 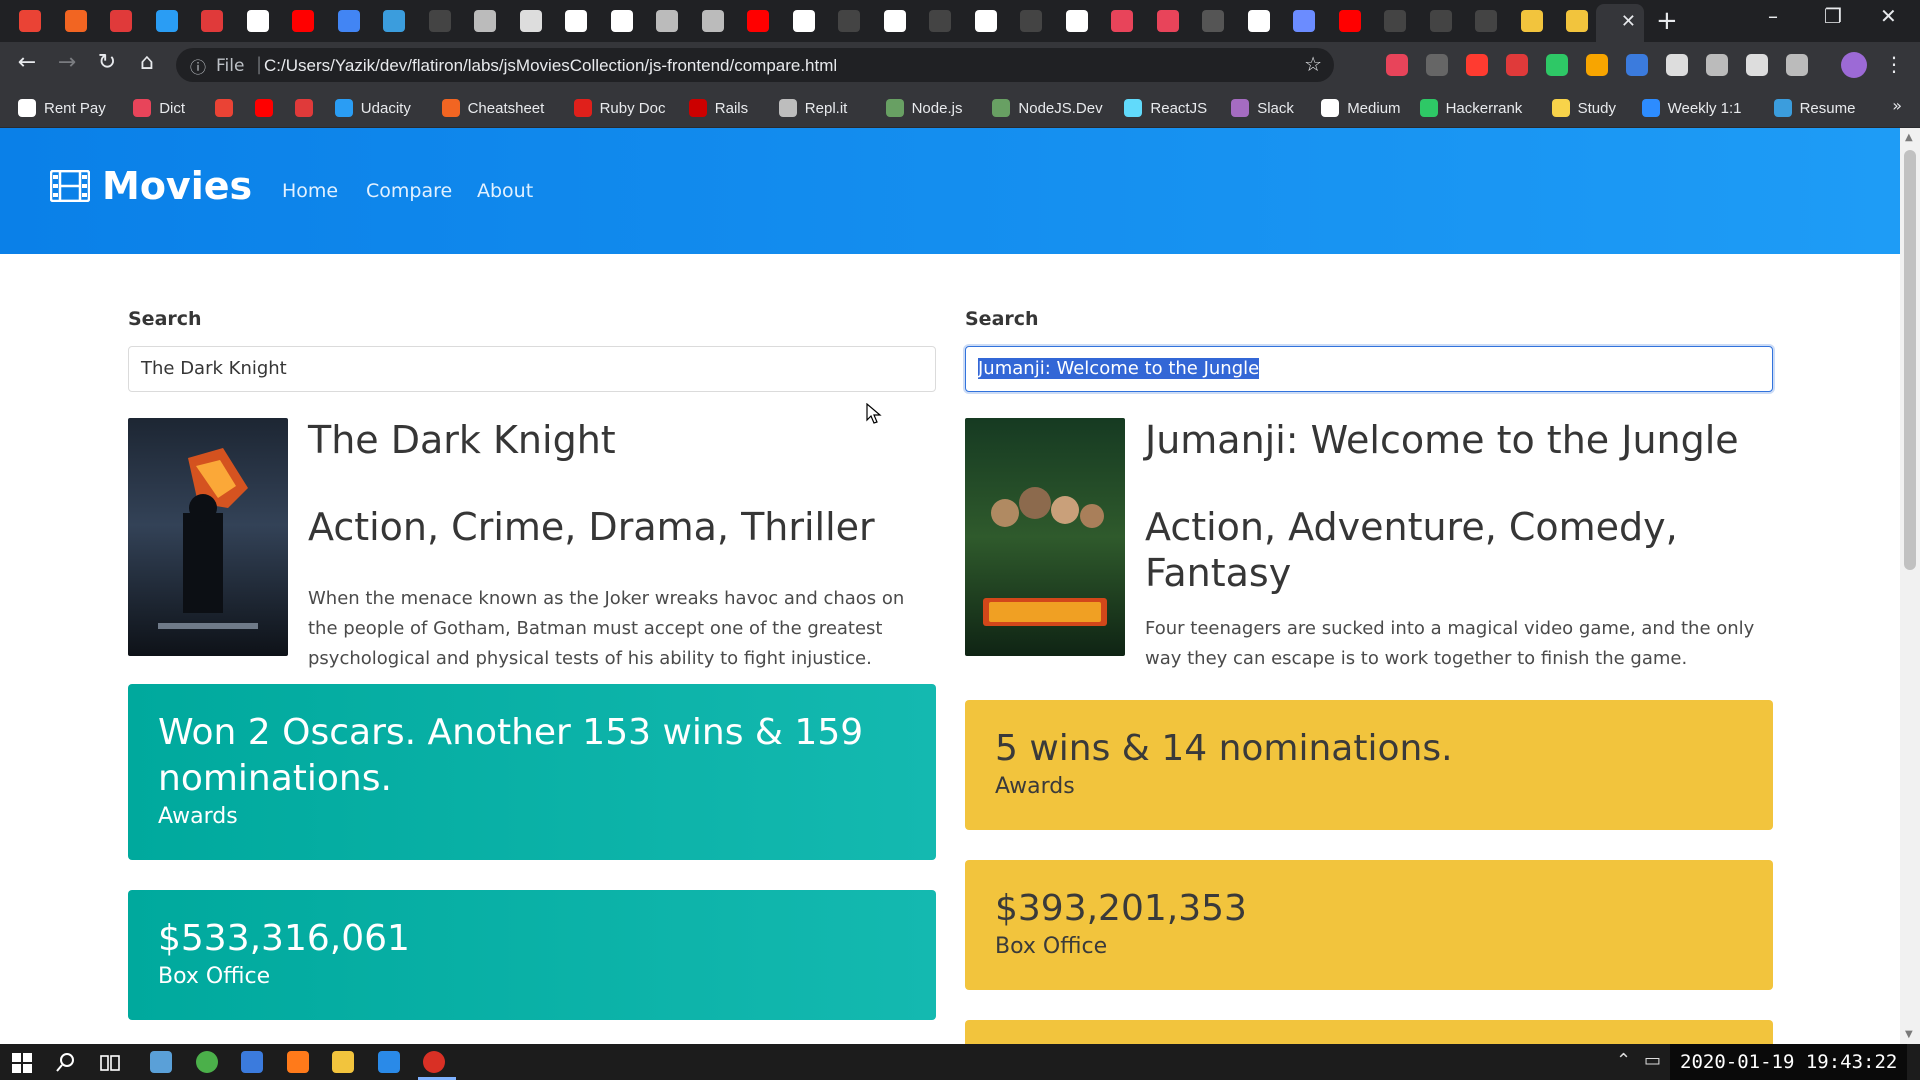 I want to click on page-scrollbar: ▲ ▼, so click(x=1910, y=586).